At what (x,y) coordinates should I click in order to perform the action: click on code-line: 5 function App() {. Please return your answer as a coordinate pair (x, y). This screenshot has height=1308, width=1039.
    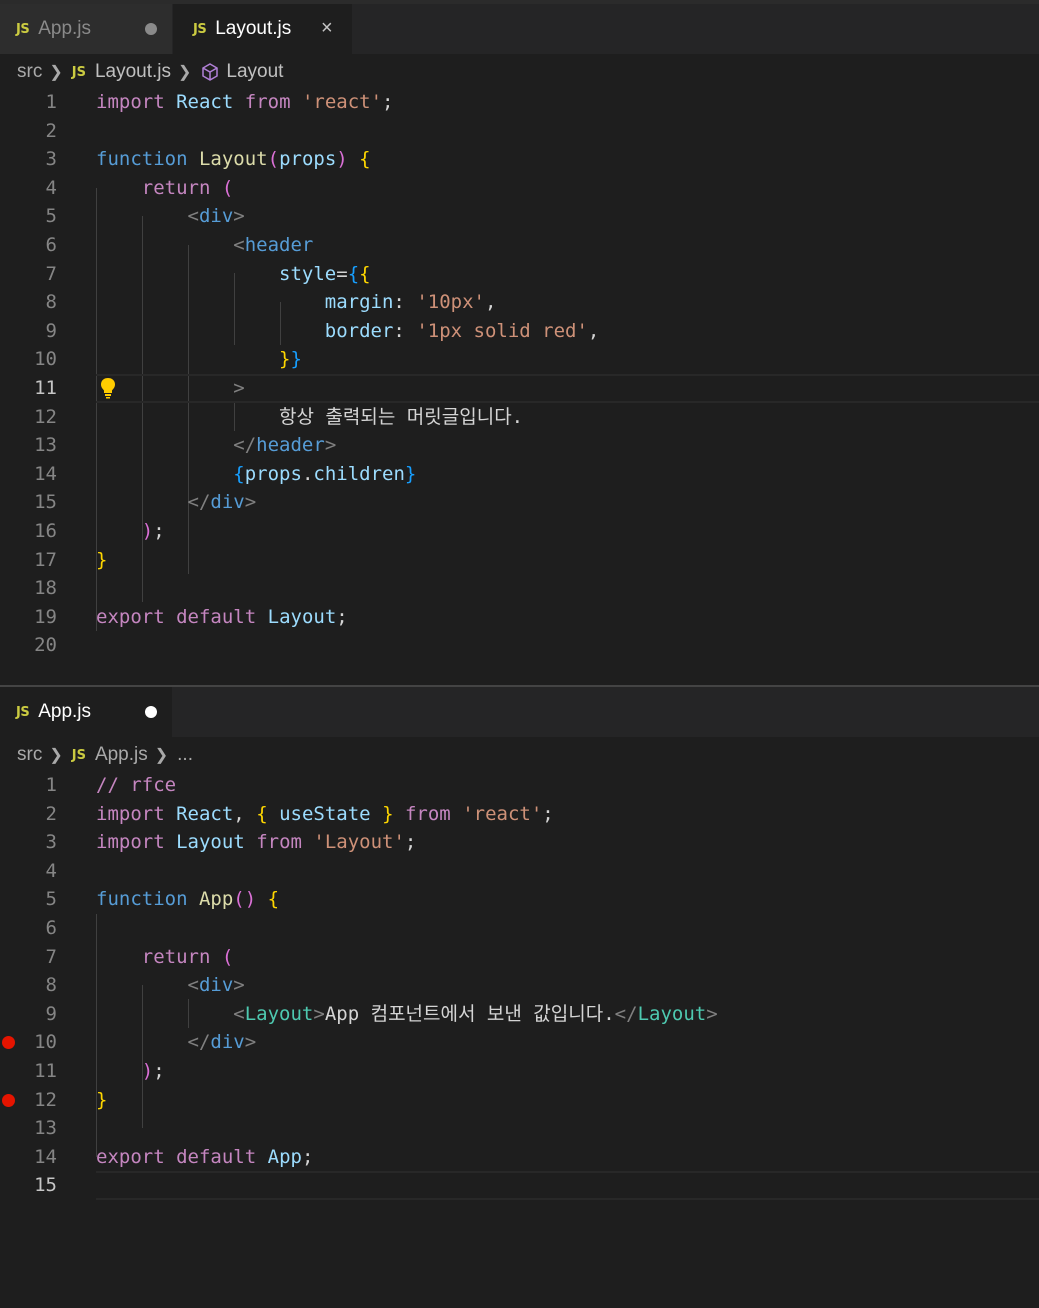
    Looking at the image, I should click on (519, 899).